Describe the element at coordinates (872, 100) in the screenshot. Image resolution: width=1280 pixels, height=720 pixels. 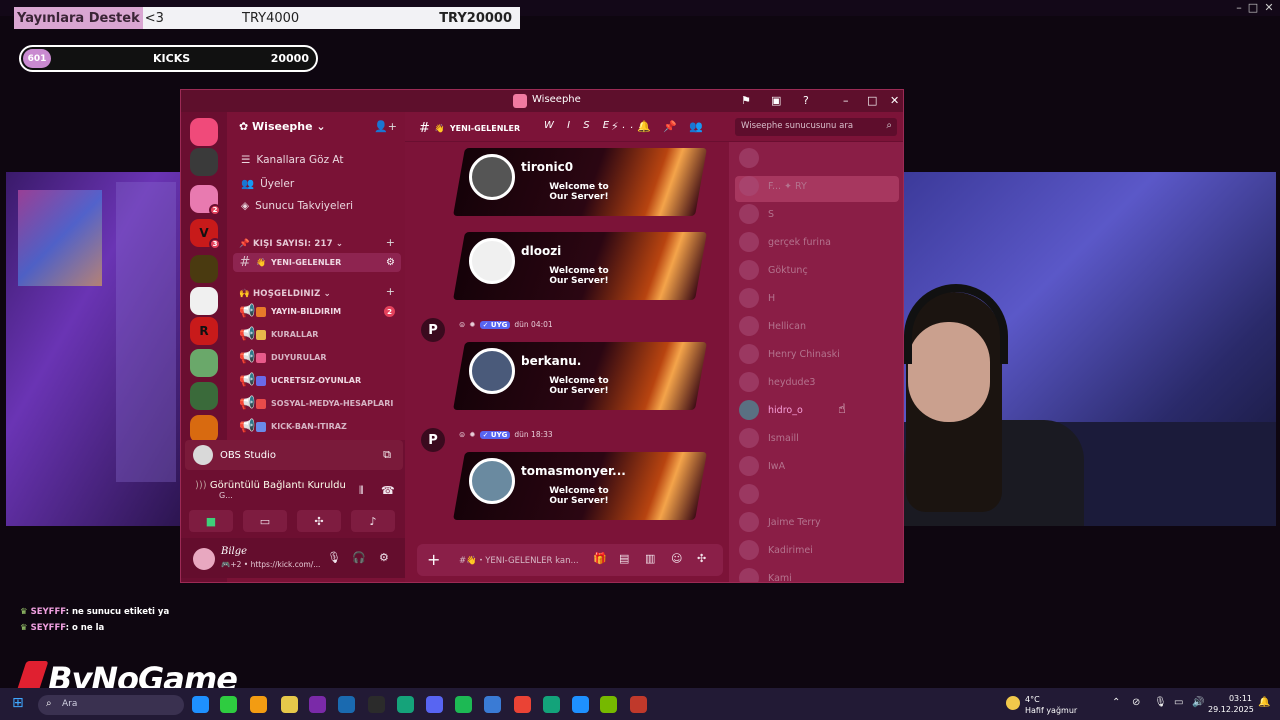
I see `window-maximize-button: □` at that location.